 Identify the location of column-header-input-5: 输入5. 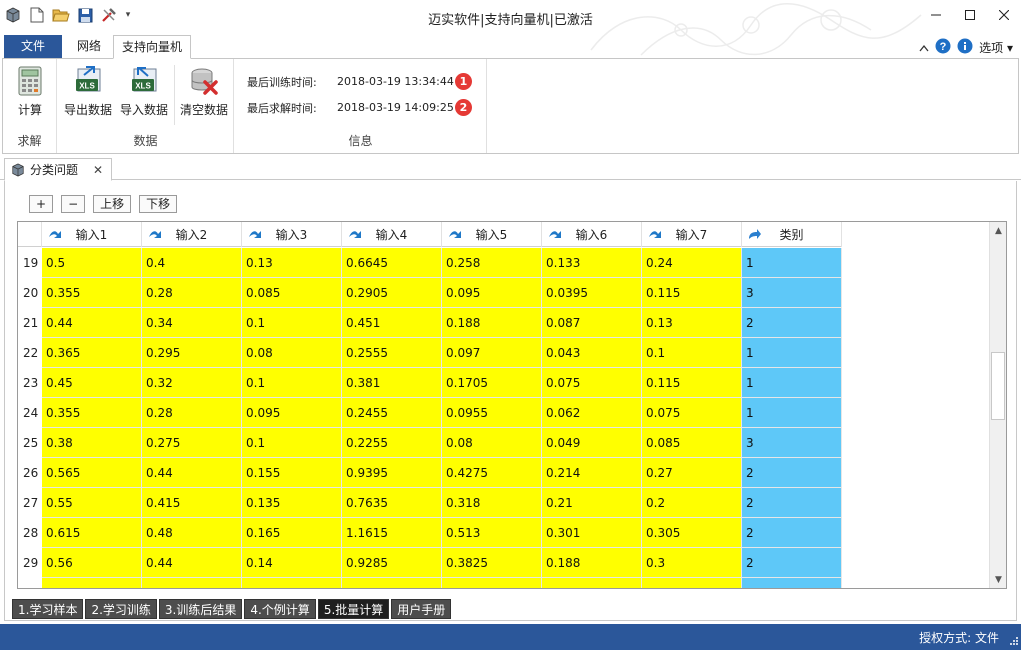
(492, 234).